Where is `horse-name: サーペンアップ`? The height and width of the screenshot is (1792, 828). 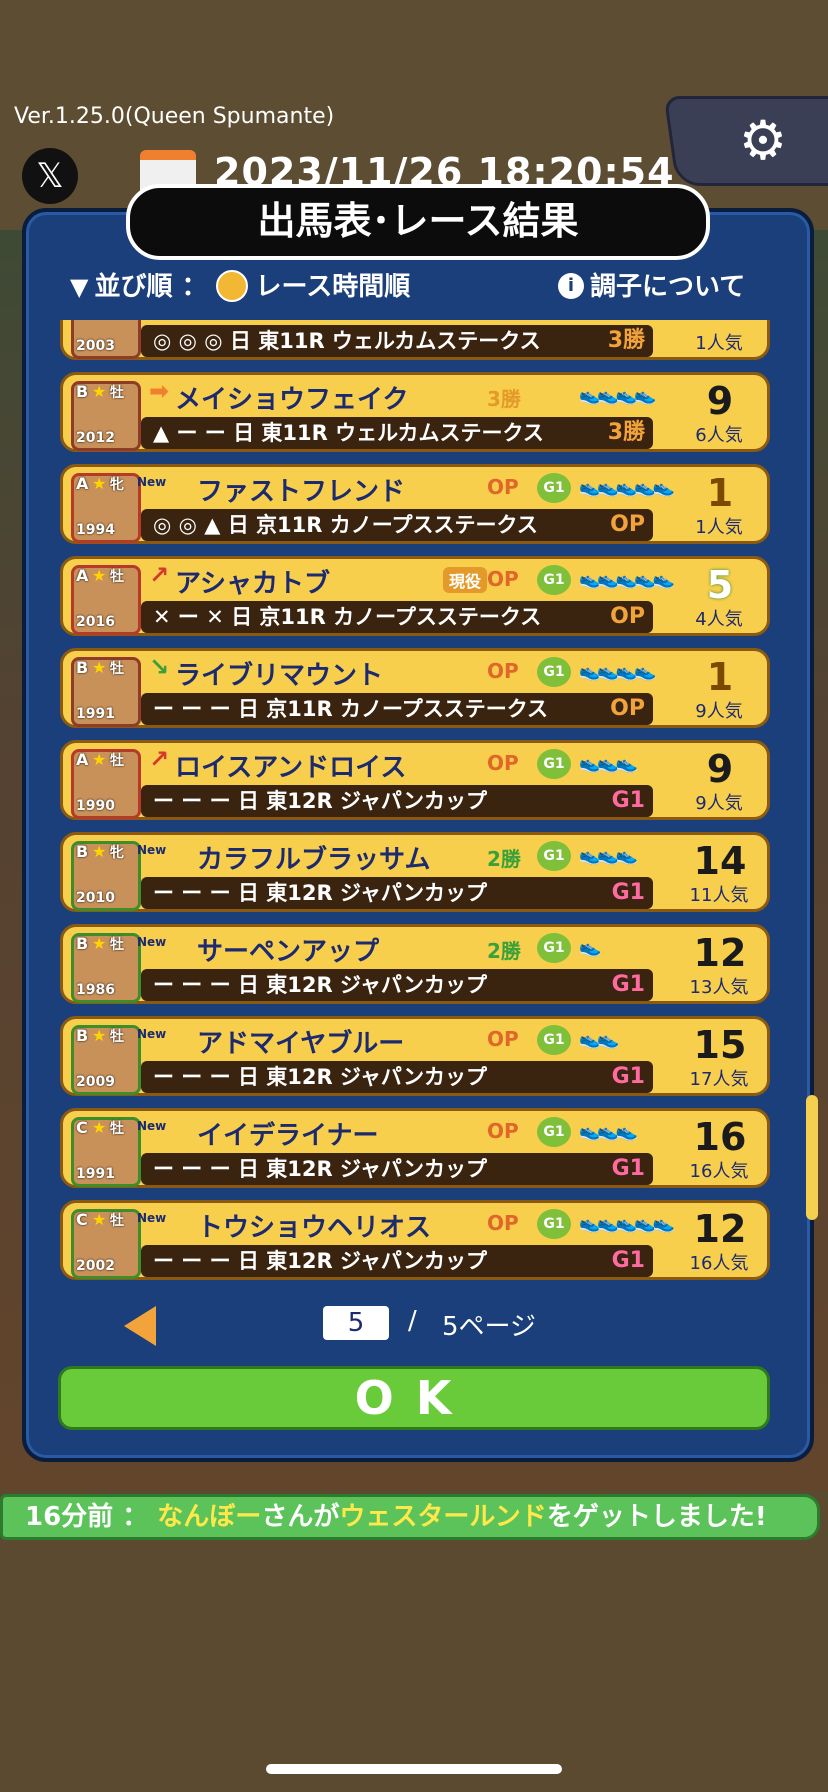
horse-name: サーペンアップ is located at coordinates (288, 952).